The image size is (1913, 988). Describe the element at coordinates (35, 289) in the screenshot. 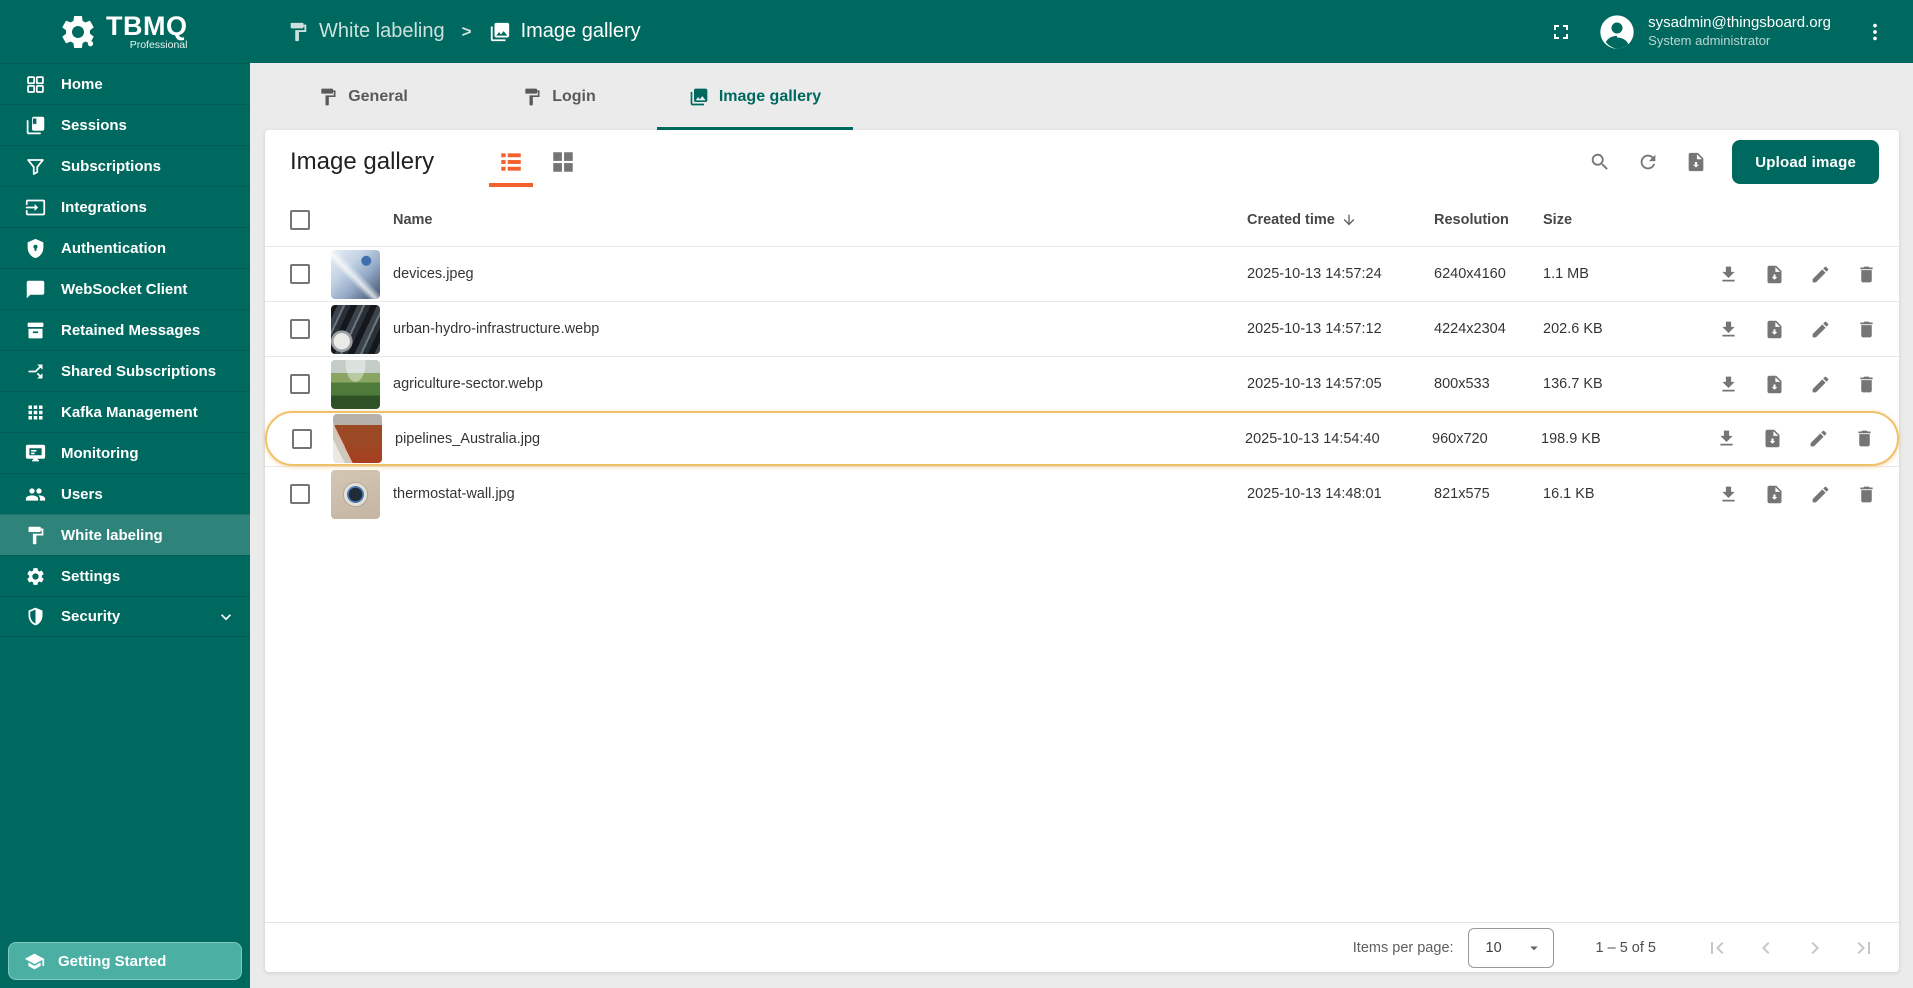

I see `chat-icon` at that location.